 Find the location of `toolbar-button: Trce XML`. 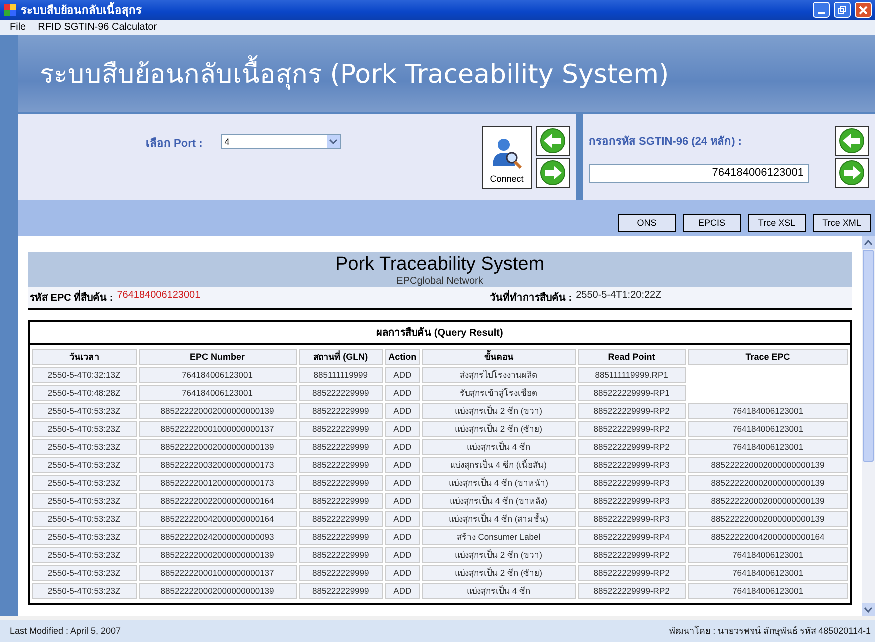

toolbar-button: Trce XML is located at coordinates (842, 223).